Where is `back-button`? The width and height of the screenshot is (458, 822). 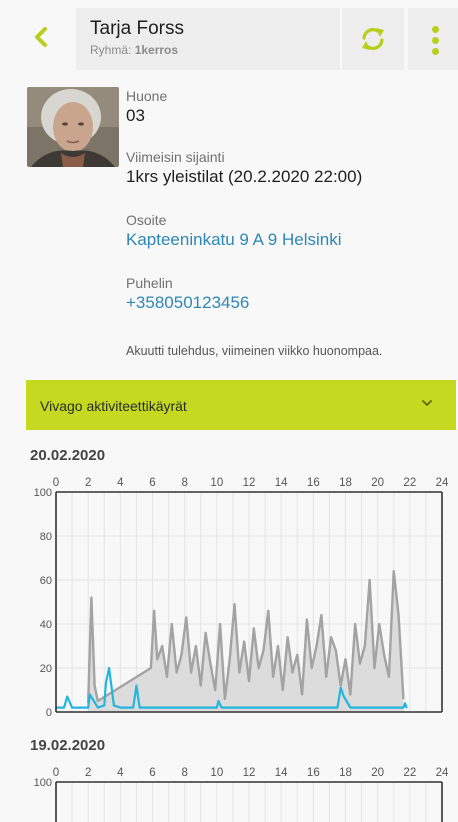 back-button is located at coordinates (41, 37).